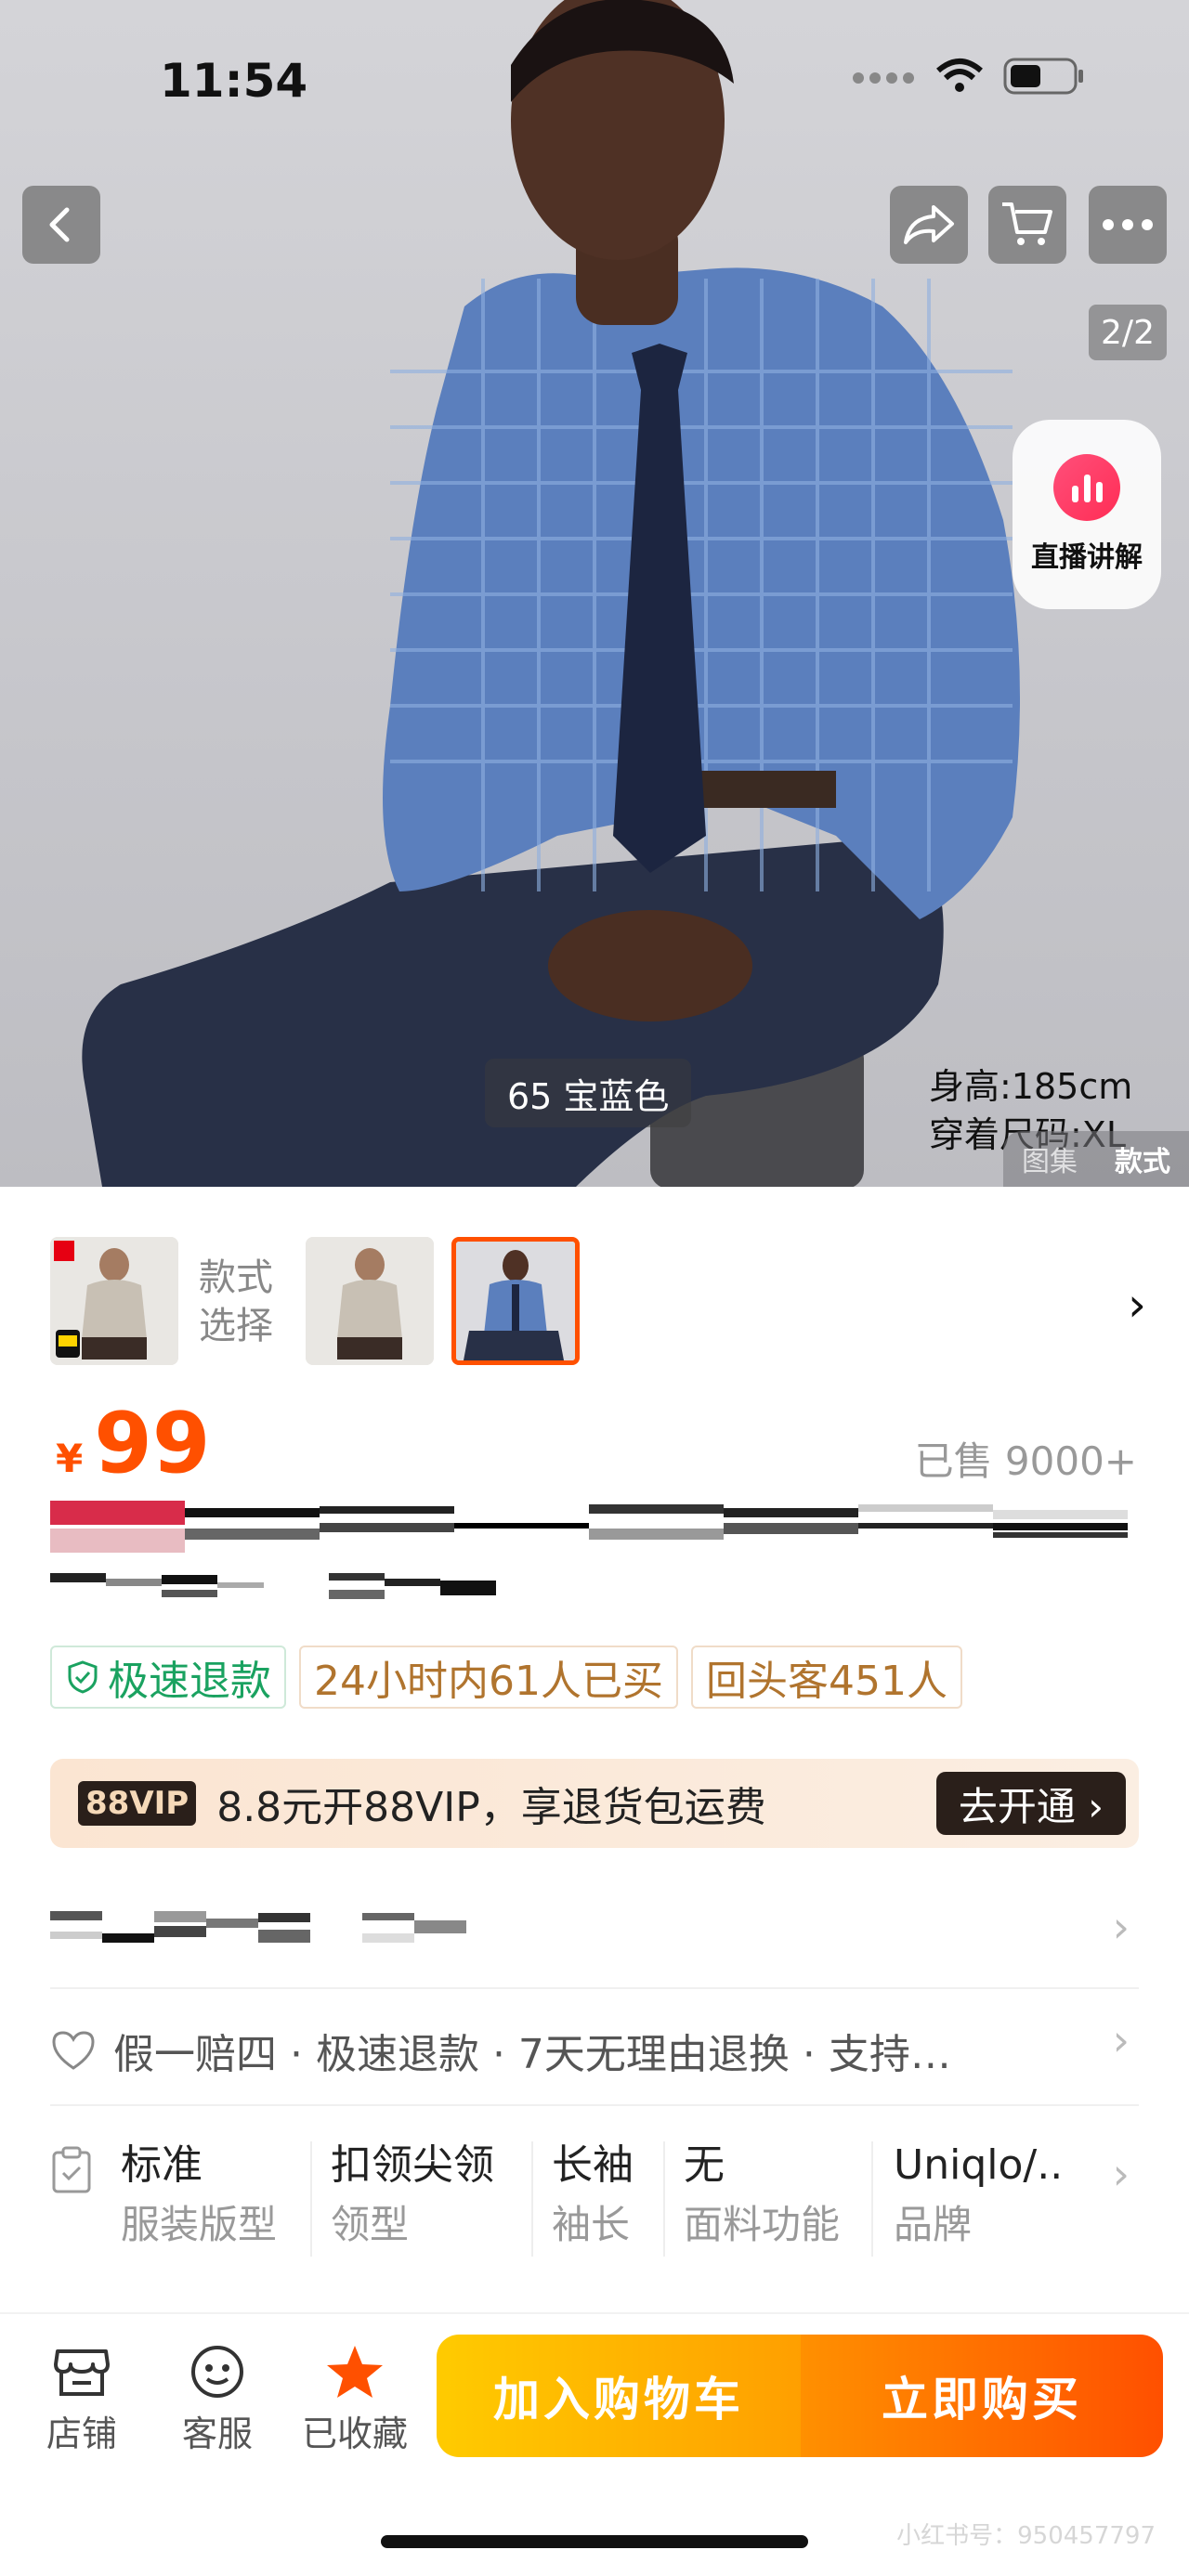  What do you see at coordinates (826, 1677) in the screenshot?
I see `tag-repeat-customers: 回头客451人` at bounding box center [826, 1677].